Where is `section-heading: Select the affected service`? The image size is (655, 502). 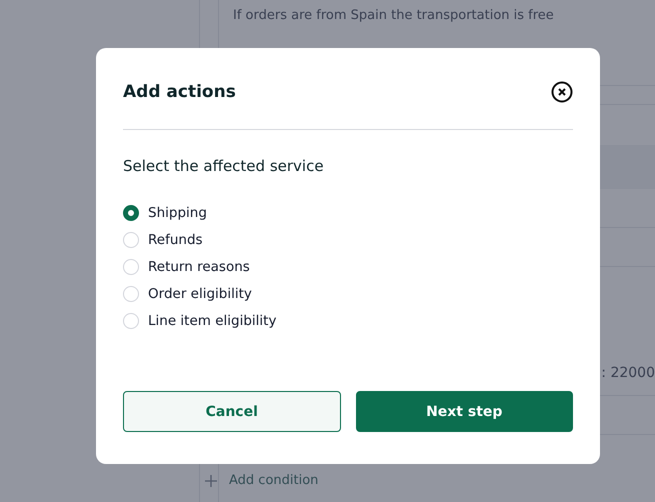 section-heading: Select the affected service is located at coordinates (224, 166).